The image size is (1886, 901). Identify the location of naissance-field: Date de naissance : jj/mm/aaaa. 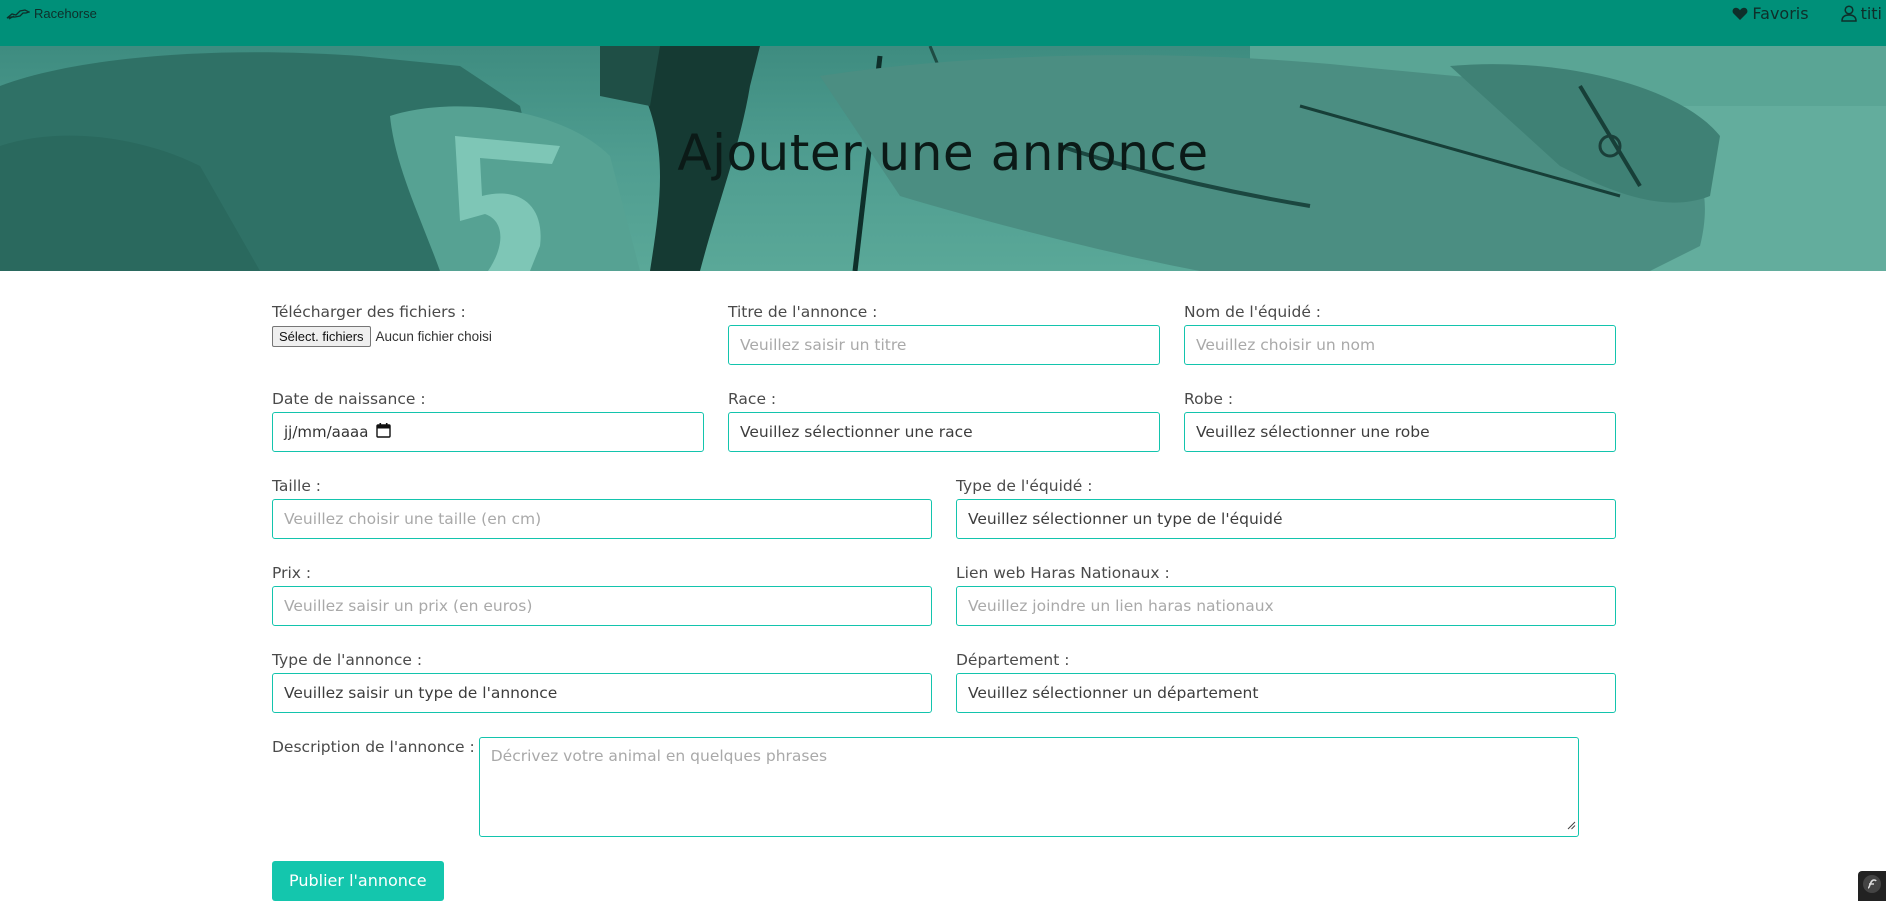
(488, 420).